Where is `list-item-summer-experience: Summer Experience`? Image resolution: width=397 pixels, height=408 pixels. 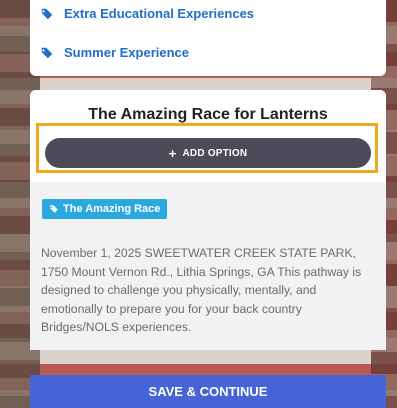
list-item-summer-experience: Summer Experience is located at coordinates (114, 52).